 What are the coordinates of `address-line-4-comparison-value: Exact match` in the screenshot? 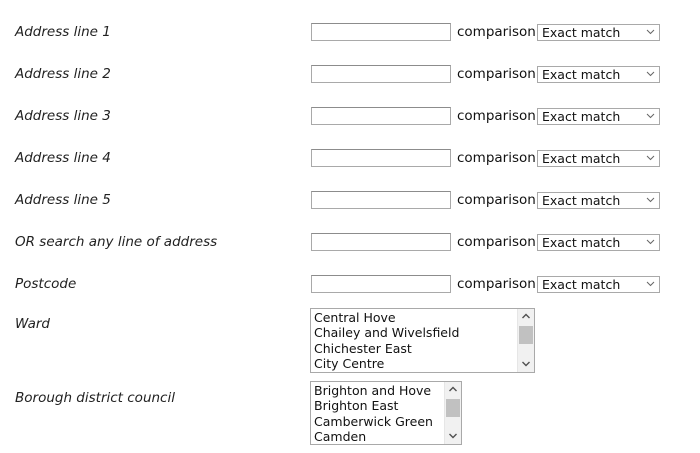 It's located at (581, 158).